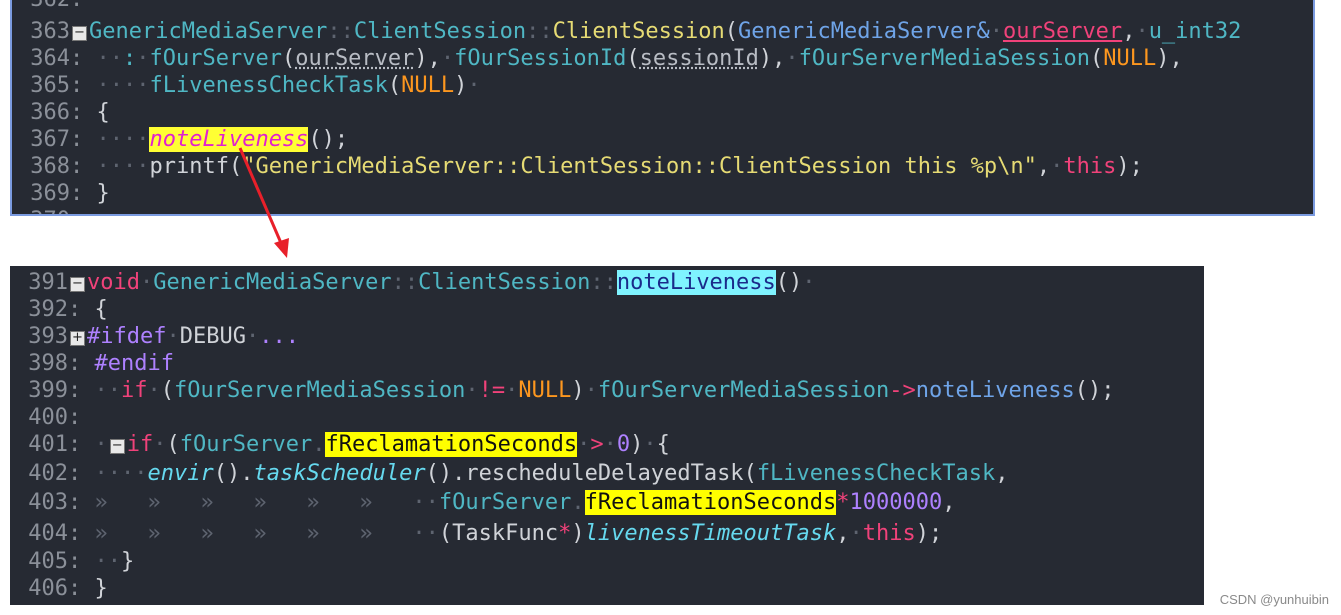 This screenshot has height=615, width=1341. Describe the element at coordinates (48, 588) in the screenshot. I see `line-number: 406` at that location.